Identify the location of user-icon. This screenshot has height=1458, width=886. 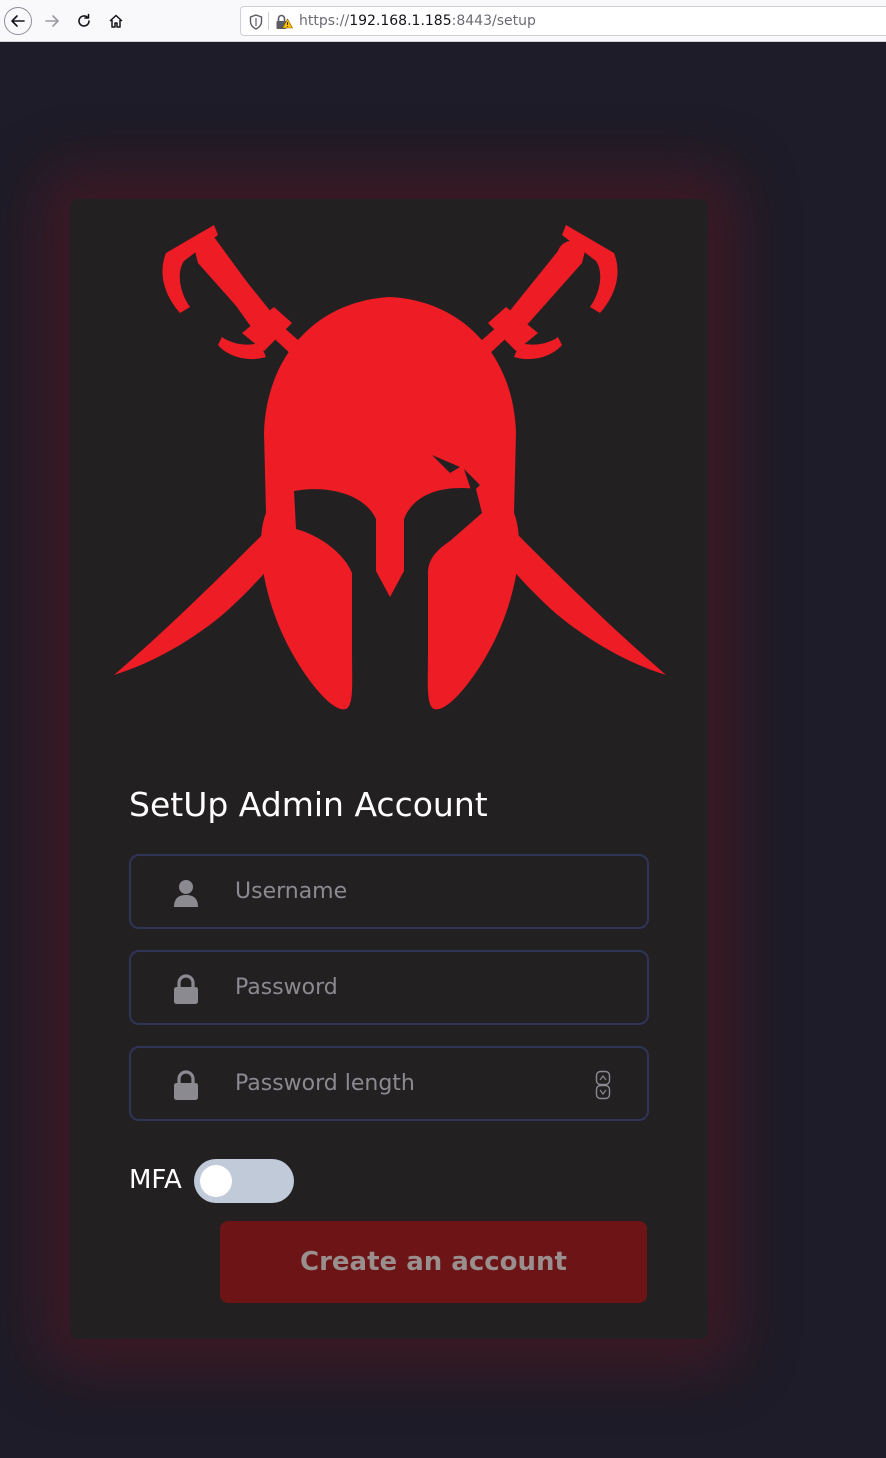
(186, 893).